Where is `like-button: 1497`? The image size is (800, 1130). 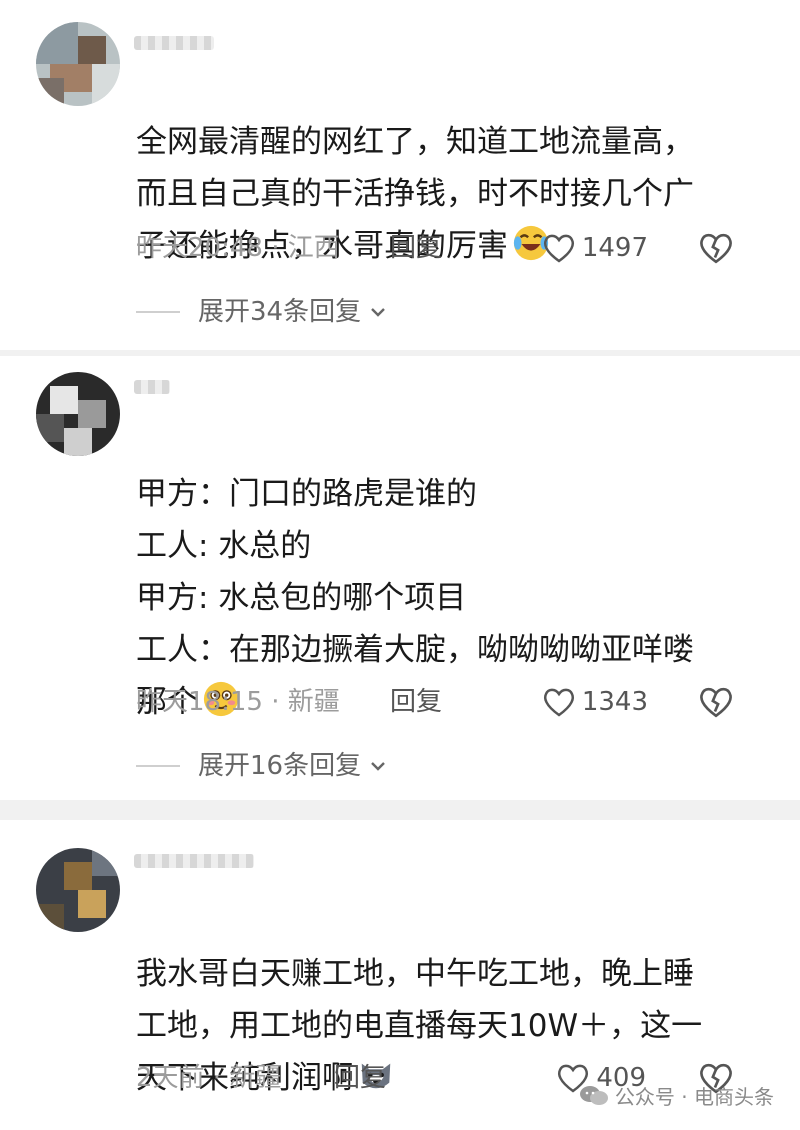 like-button: 1497 is located at coordinates (595, 248).